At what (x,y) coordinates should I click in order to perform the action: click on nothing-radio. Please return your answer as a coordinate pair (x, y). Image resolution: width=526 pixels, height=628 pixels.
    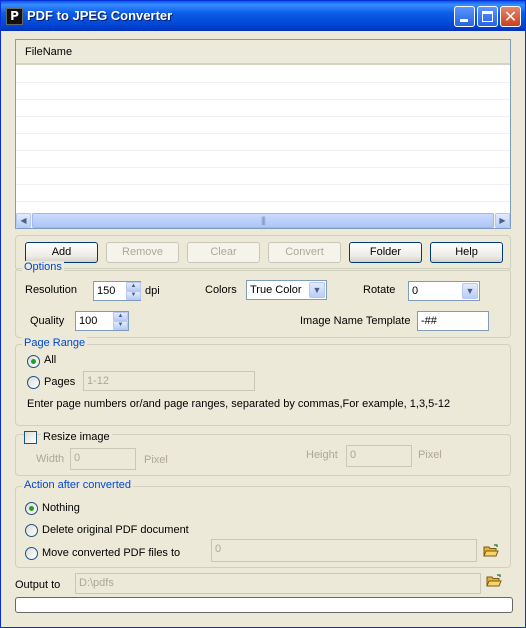
    Looking at the image, I should click on (31, 508).